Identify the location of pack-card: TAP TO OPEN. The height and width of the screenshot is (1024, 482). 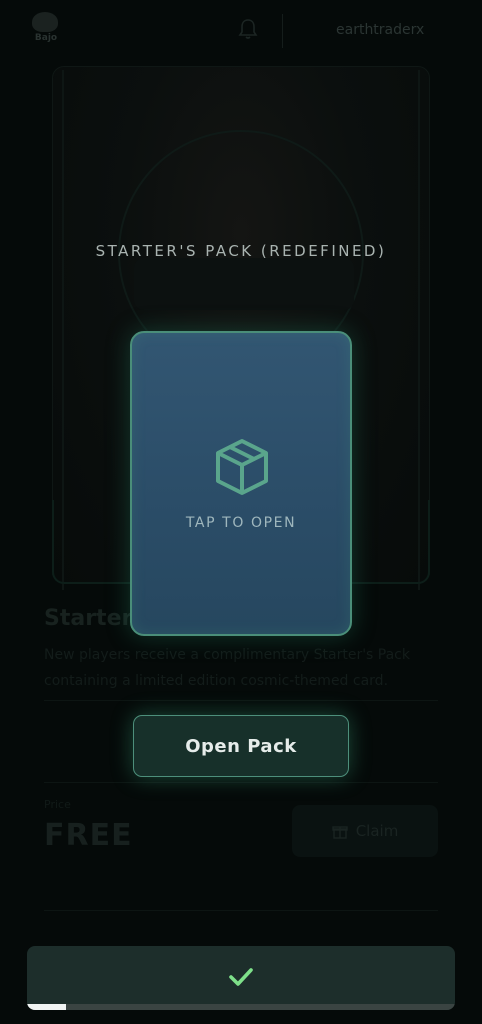
(241, 483).